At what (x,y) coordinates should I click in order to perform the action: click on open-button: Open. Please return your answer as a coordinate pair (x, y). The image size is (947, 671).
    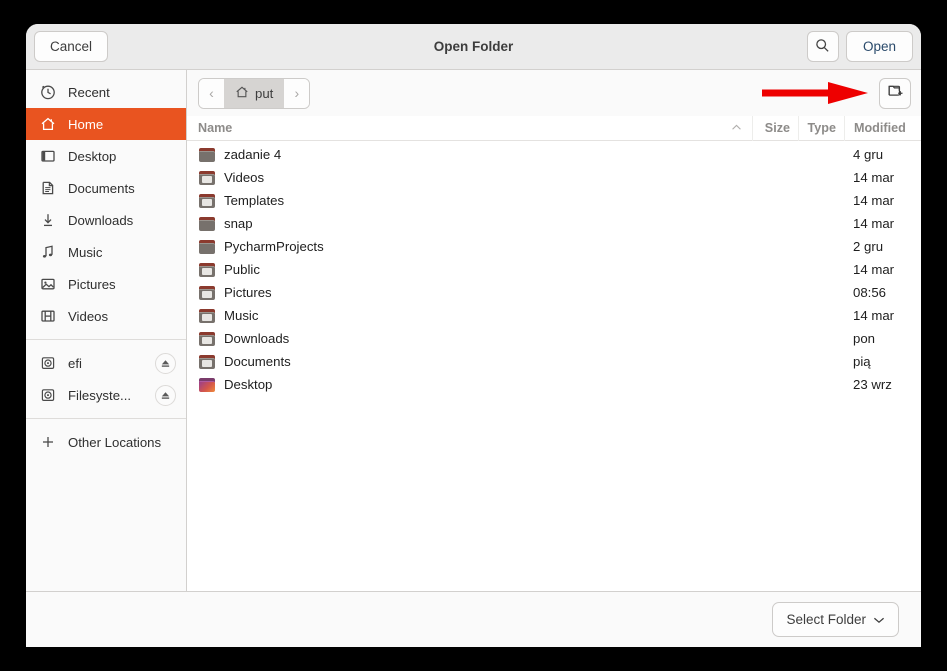
    Looking at the image, I should click on (879, 46).